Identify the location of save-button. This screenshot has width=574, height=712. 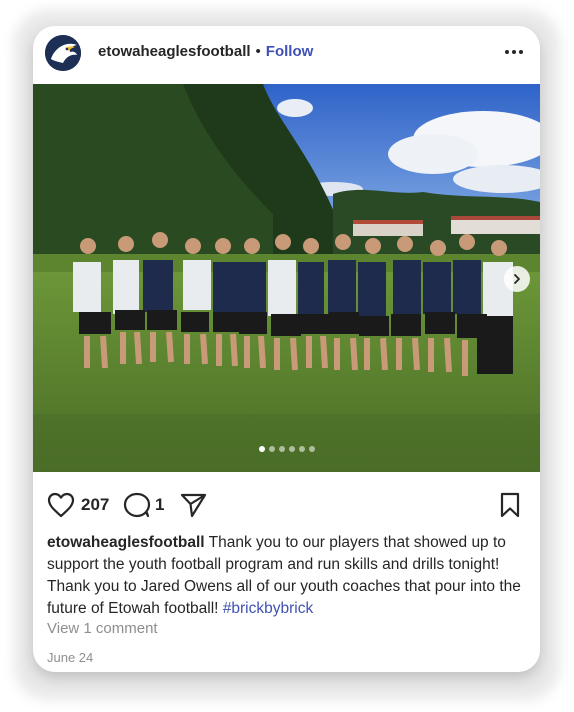
(510, 505).